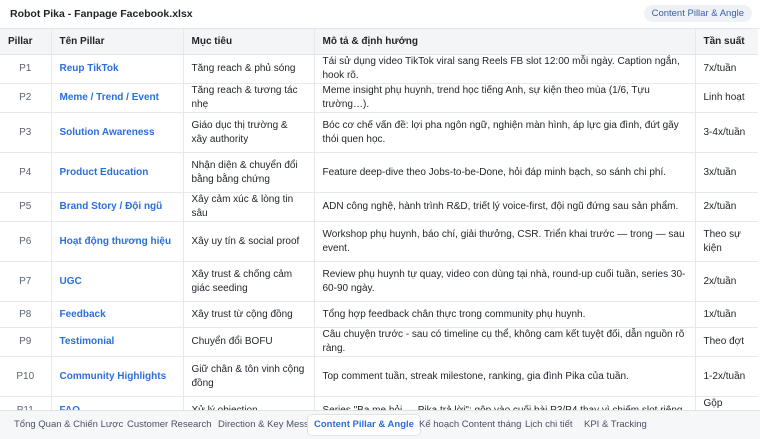  Describe the element at coordinates (117, 42) in the screenshot. I see `column-header-name: Tên Pillar` at that location.